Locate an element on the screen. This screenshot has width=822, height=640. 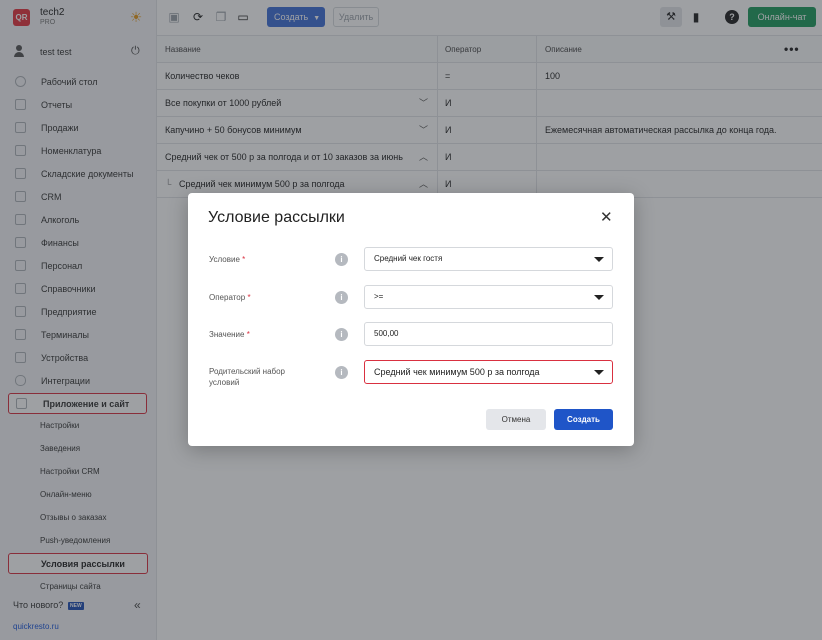
submit-create-button: Создать is located at coordinates (583, 419).